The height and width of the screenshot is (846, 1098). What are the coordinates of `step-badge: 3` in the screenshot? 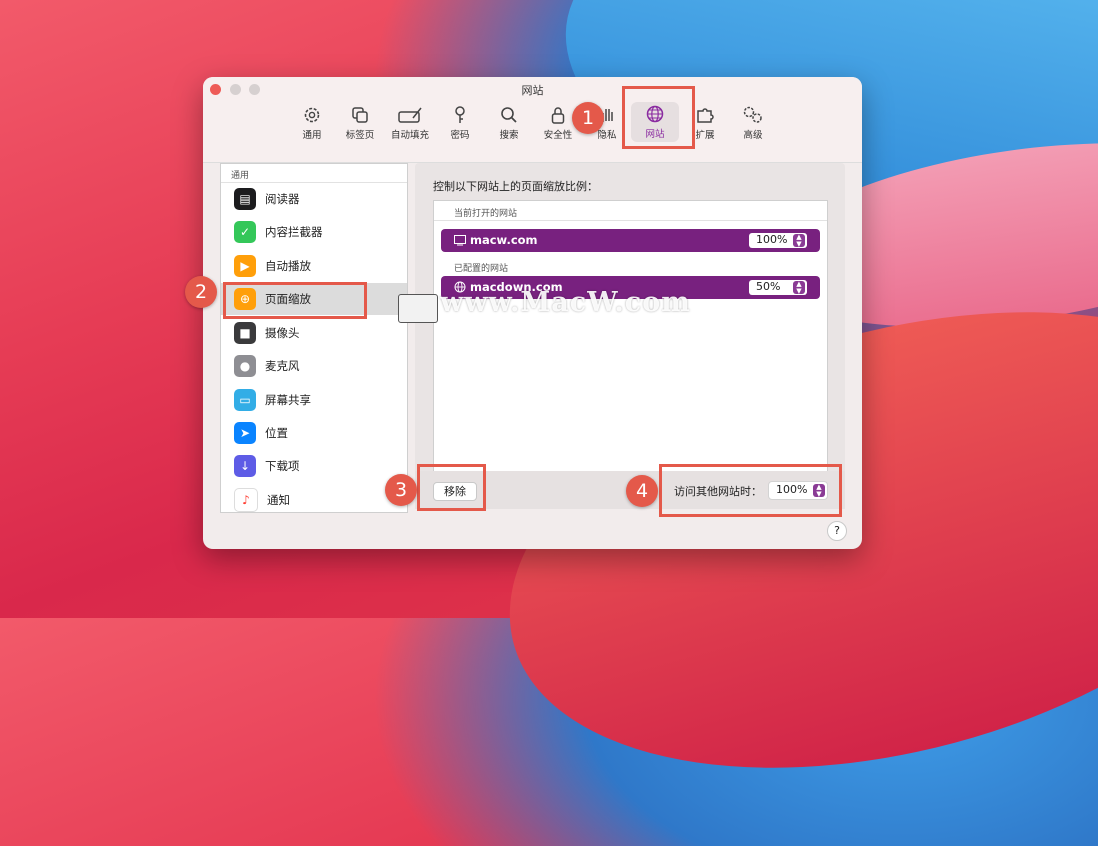 It's located at (401, 490).